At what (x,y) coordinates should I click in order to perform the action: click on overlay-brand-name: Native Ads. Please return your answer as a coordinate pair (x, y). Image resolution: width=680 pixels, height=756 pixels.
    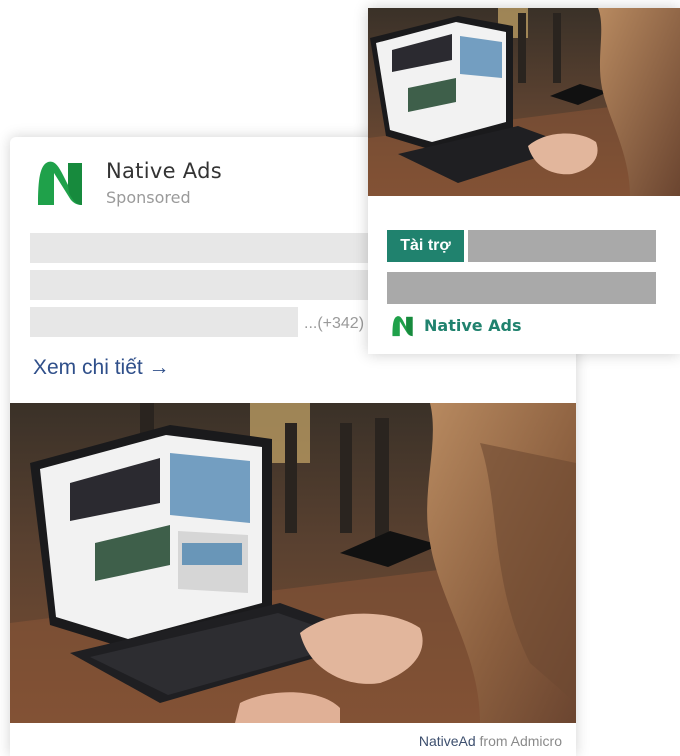
    Looking at the image, I should click on (473, 325).